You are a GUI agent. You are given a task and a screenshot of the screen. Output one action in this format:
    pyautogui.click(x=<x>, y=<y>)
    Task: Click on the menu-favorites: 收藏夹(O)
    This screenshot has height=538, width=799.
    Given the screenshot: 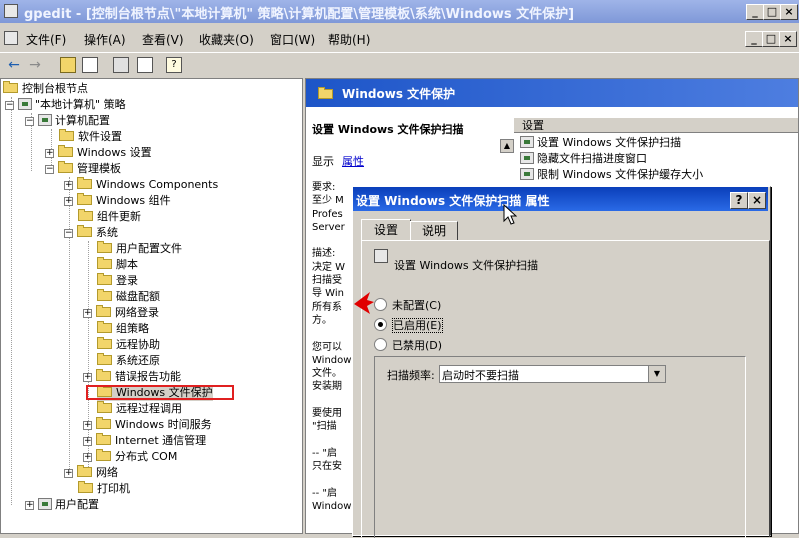 What is the action you would take?
    pyautogui.click(x=226, y=39)
    